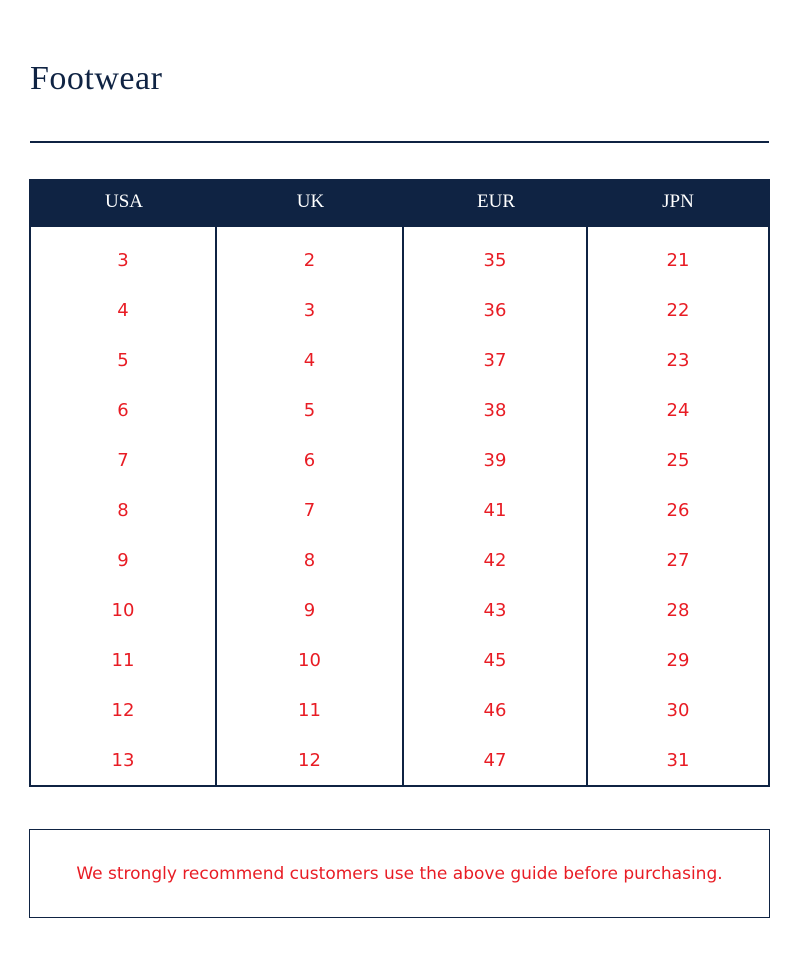 This screenshot has width=800, height=963. I want to click on column-uk: 2 3 4 5 6 7 8 9 10 11 12, so click(310, 506).